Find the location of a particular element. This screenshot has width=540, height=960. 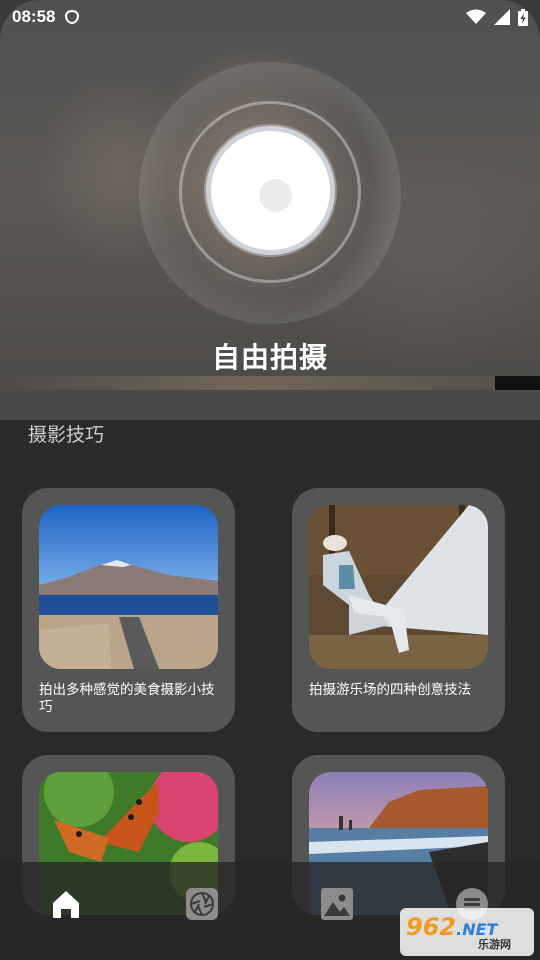

tip-card: 拍出多种感觉的美食摄影小技巧 is located at coordinates (128, 610).